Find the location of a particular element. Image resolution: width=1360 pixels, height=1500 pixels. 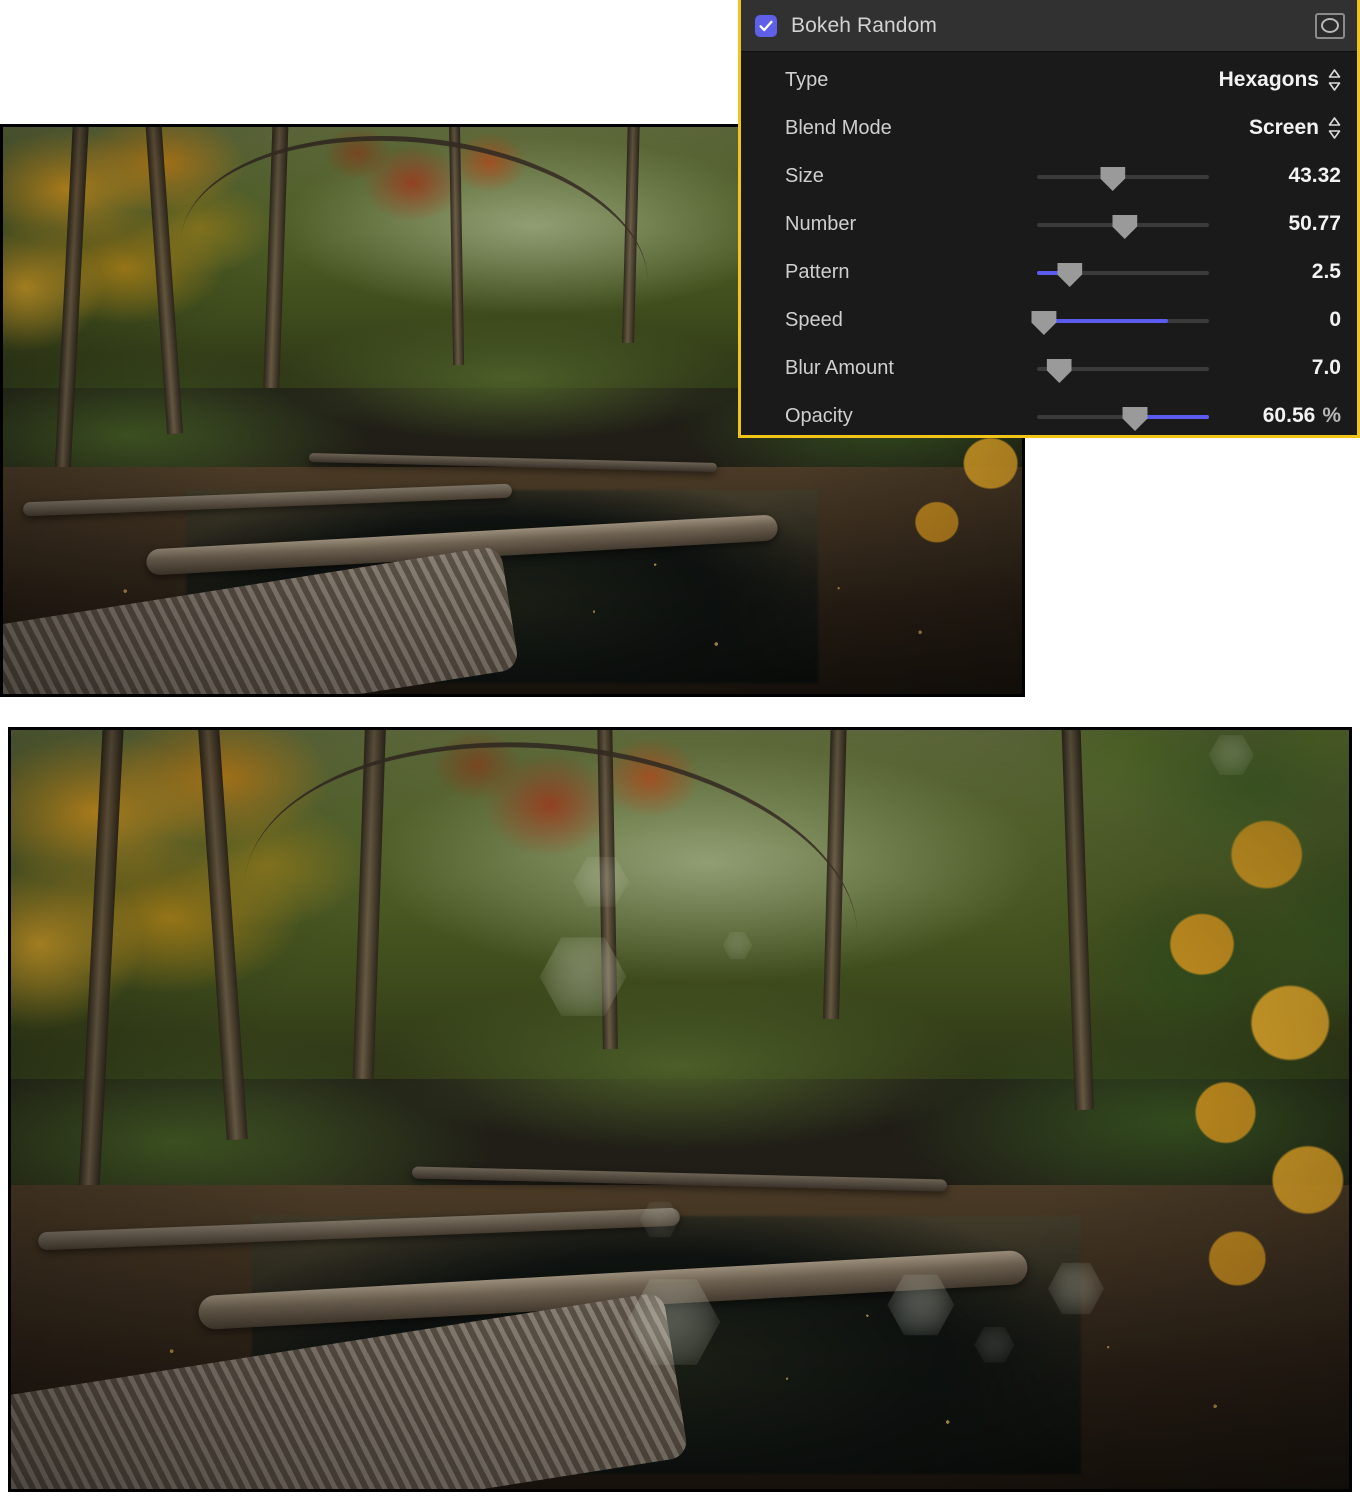

param-value-number: 50.77 is located at coordinates (1287, 224).